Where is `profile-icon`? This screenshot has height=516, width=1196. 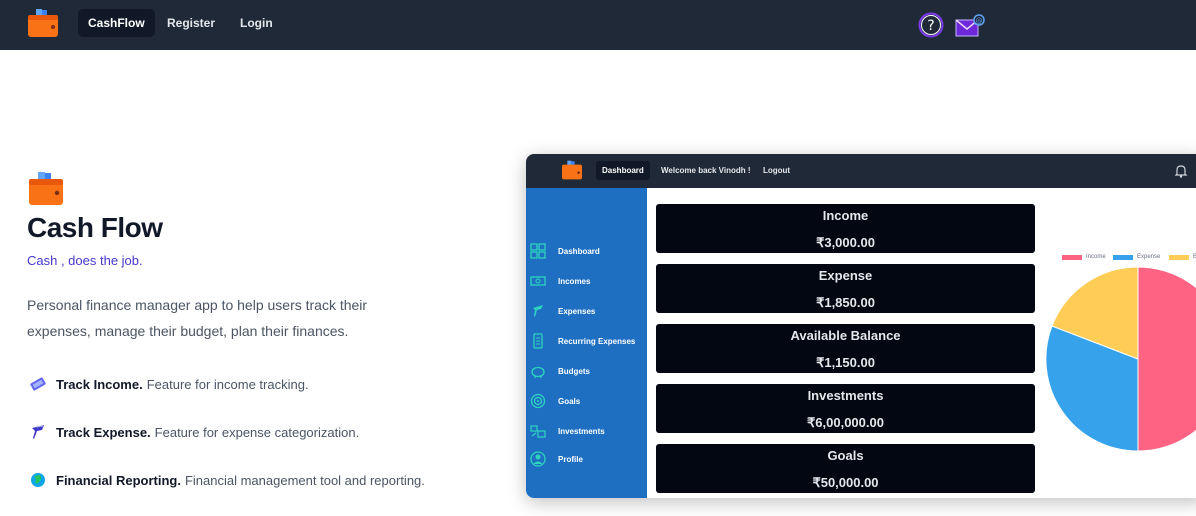 profile-icon is located at coordinates (538, 459).